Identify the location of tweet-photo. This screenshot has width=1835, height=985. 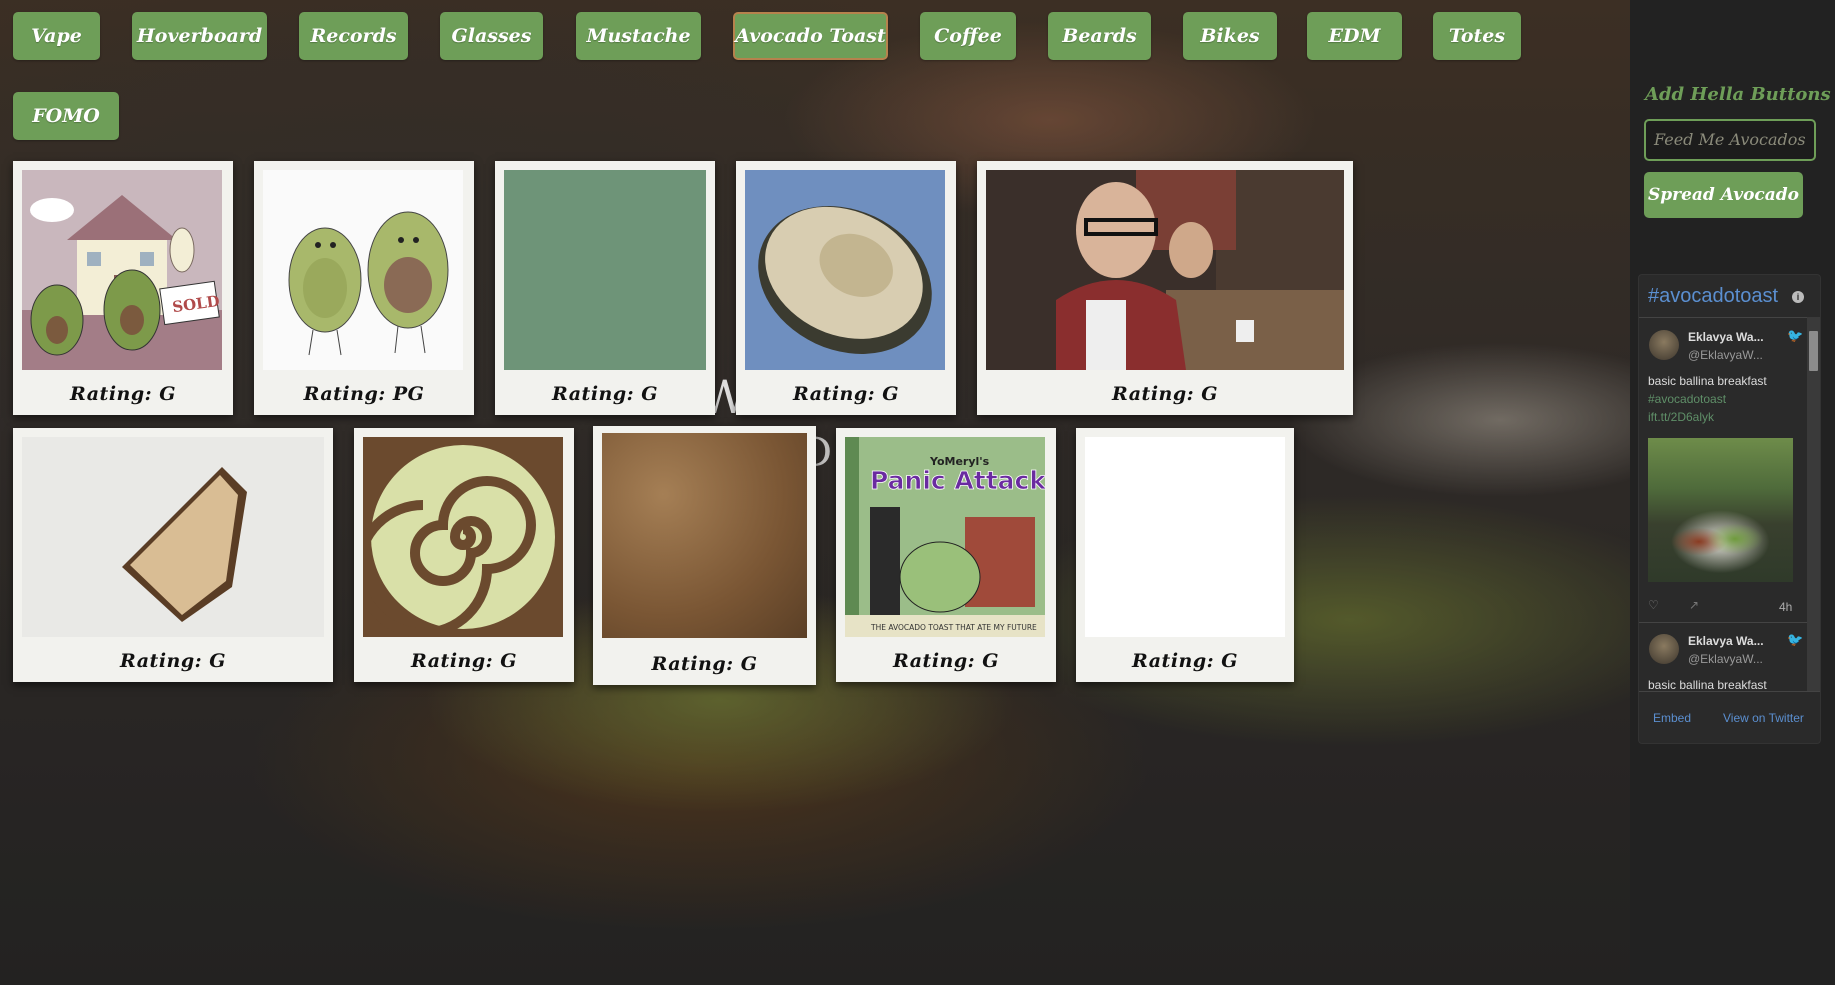
(1720, 510).